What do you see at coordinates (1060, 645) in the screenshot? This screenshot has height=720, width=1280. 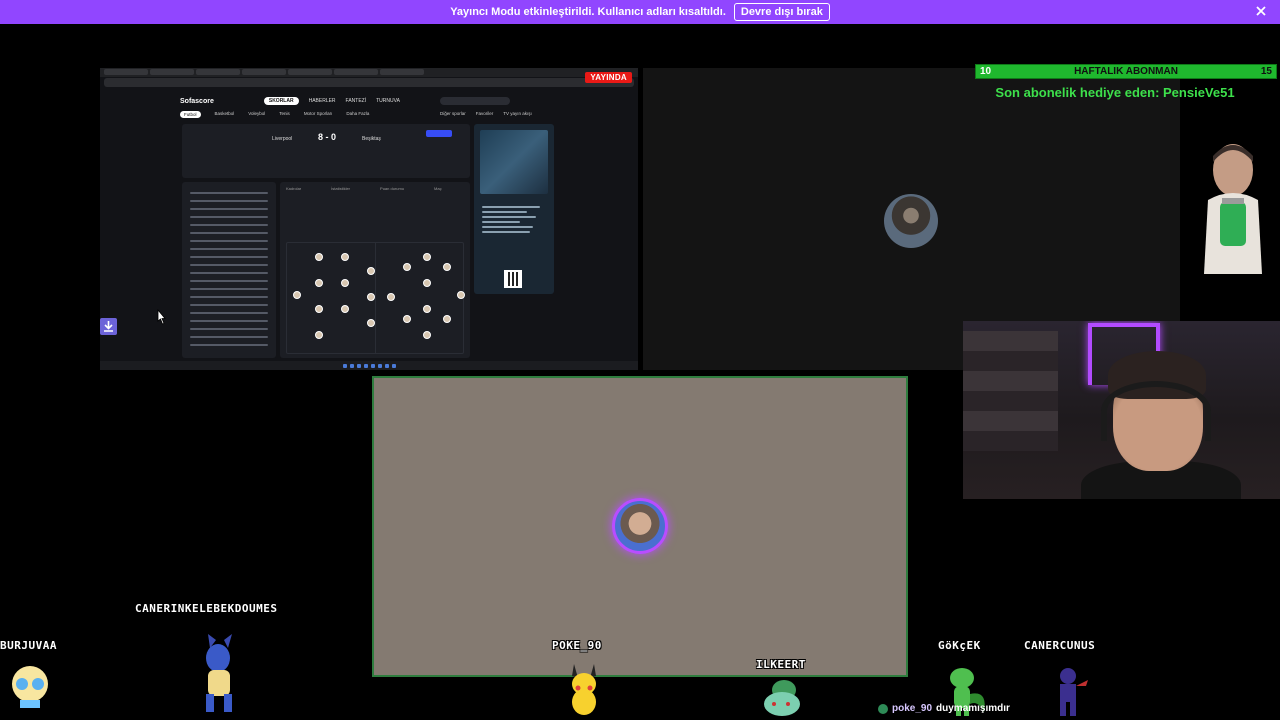 I see `pet-name-label: CANERCUNUS` at bounding box center [1060, 645].